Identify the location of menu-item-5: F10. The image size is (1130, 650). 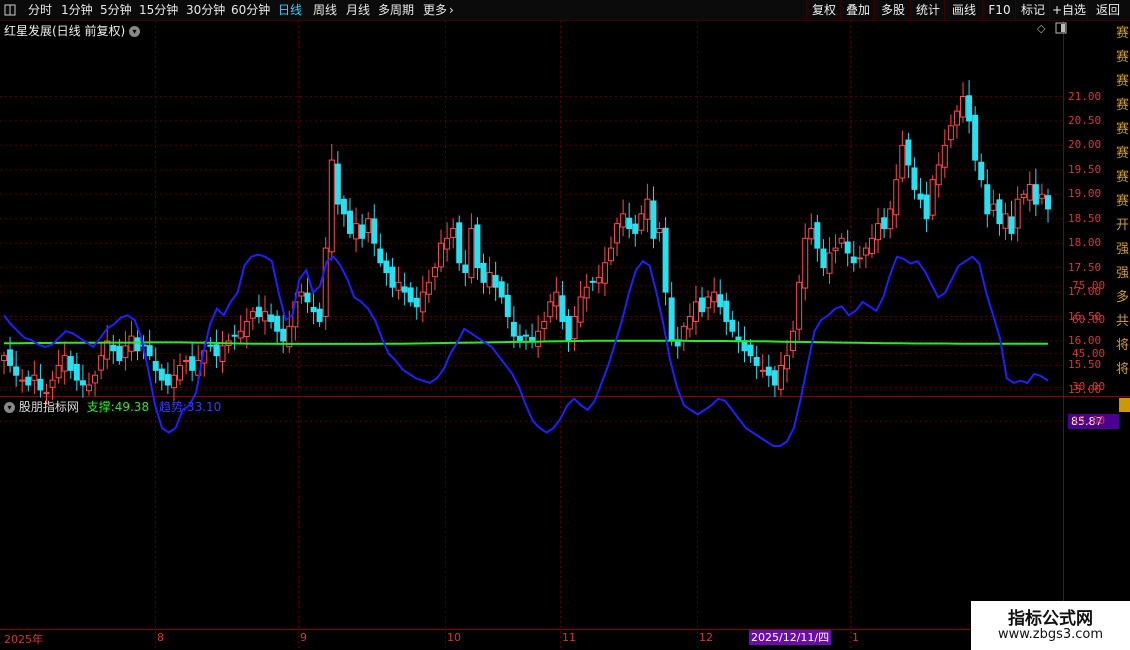
(999, 10).